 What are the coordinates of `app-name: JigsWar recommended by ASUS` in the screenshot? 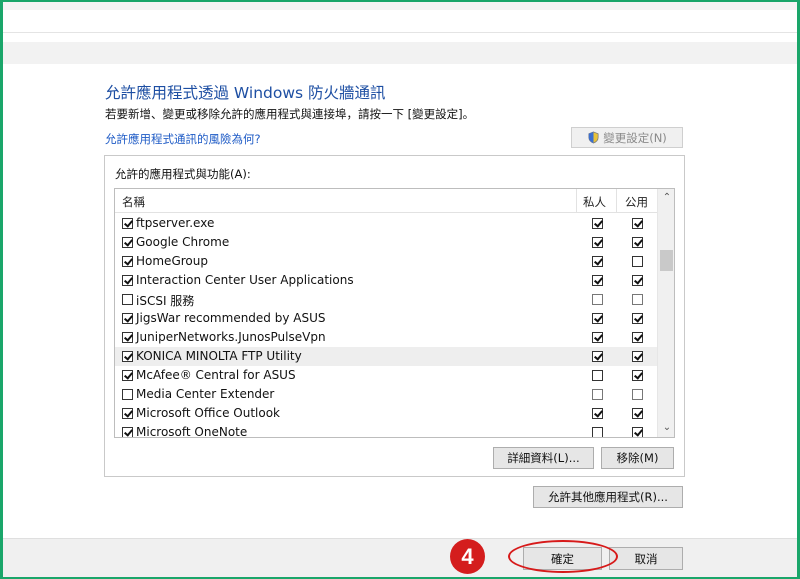 It's located at (231, 318).